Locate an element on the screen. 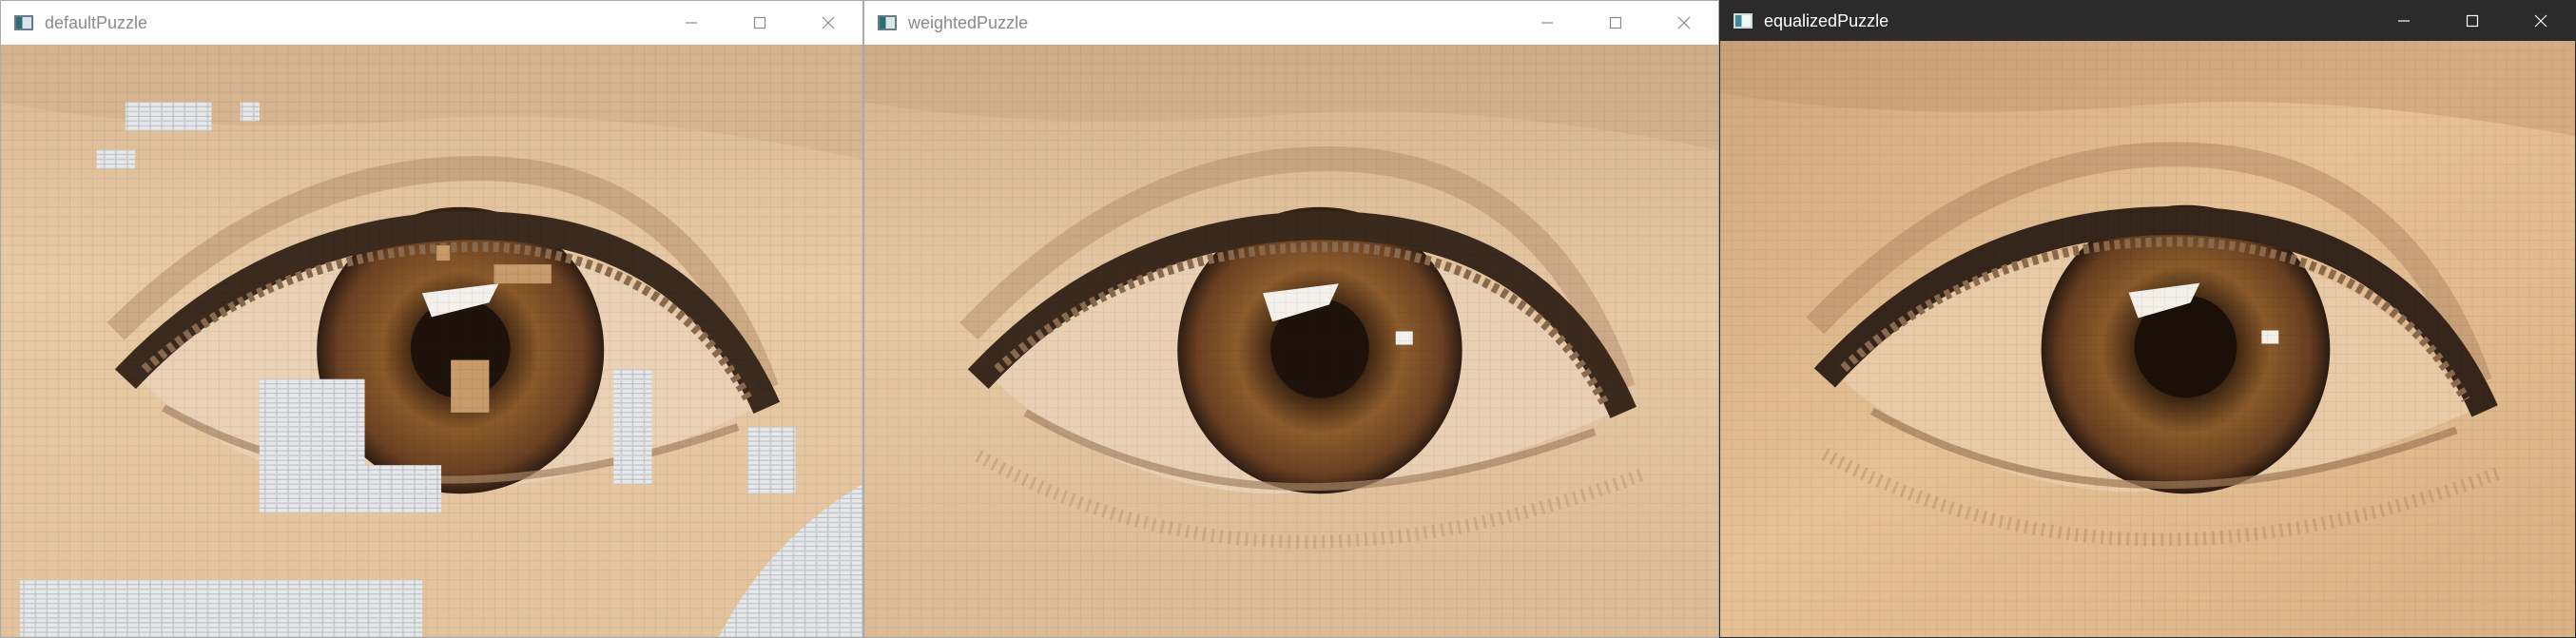 This screenshot has height=638, width=2576. title-bar: weightedPuzzle is located at coordinates (1291, 23).